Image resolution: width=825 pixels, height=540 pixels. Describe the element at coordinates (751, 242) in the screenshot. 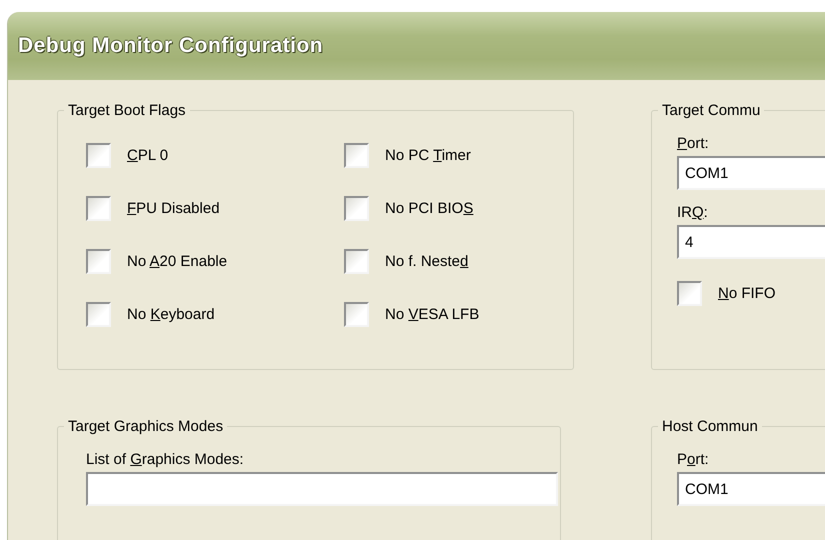

I see `irq-field: 4` at that location.